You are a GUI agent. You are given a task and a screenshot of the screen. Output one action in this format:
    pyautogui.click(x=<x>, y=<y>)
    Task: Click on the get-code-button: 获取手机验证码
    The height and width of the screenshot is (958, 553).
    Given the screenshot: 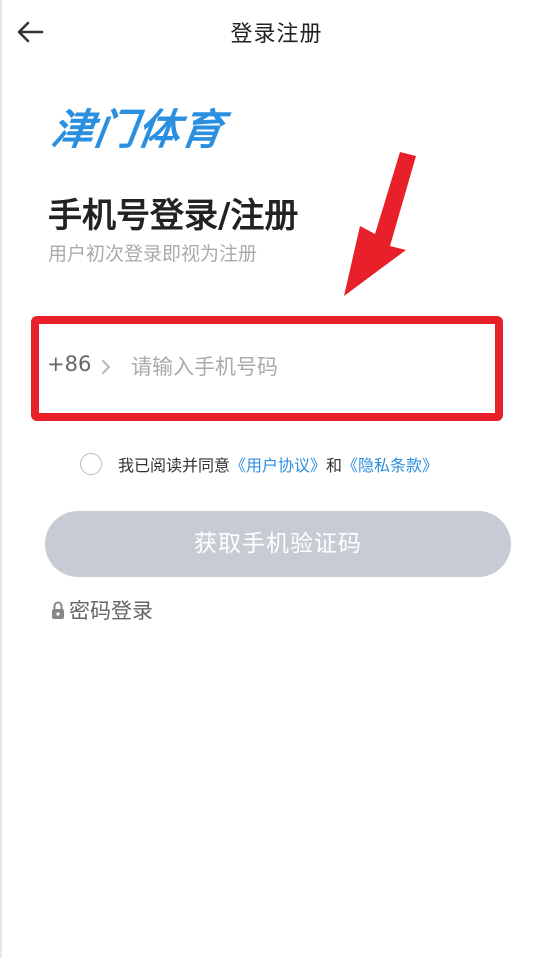 What is the action you would take?
    pyautogui.click(x=278, y=544)
    